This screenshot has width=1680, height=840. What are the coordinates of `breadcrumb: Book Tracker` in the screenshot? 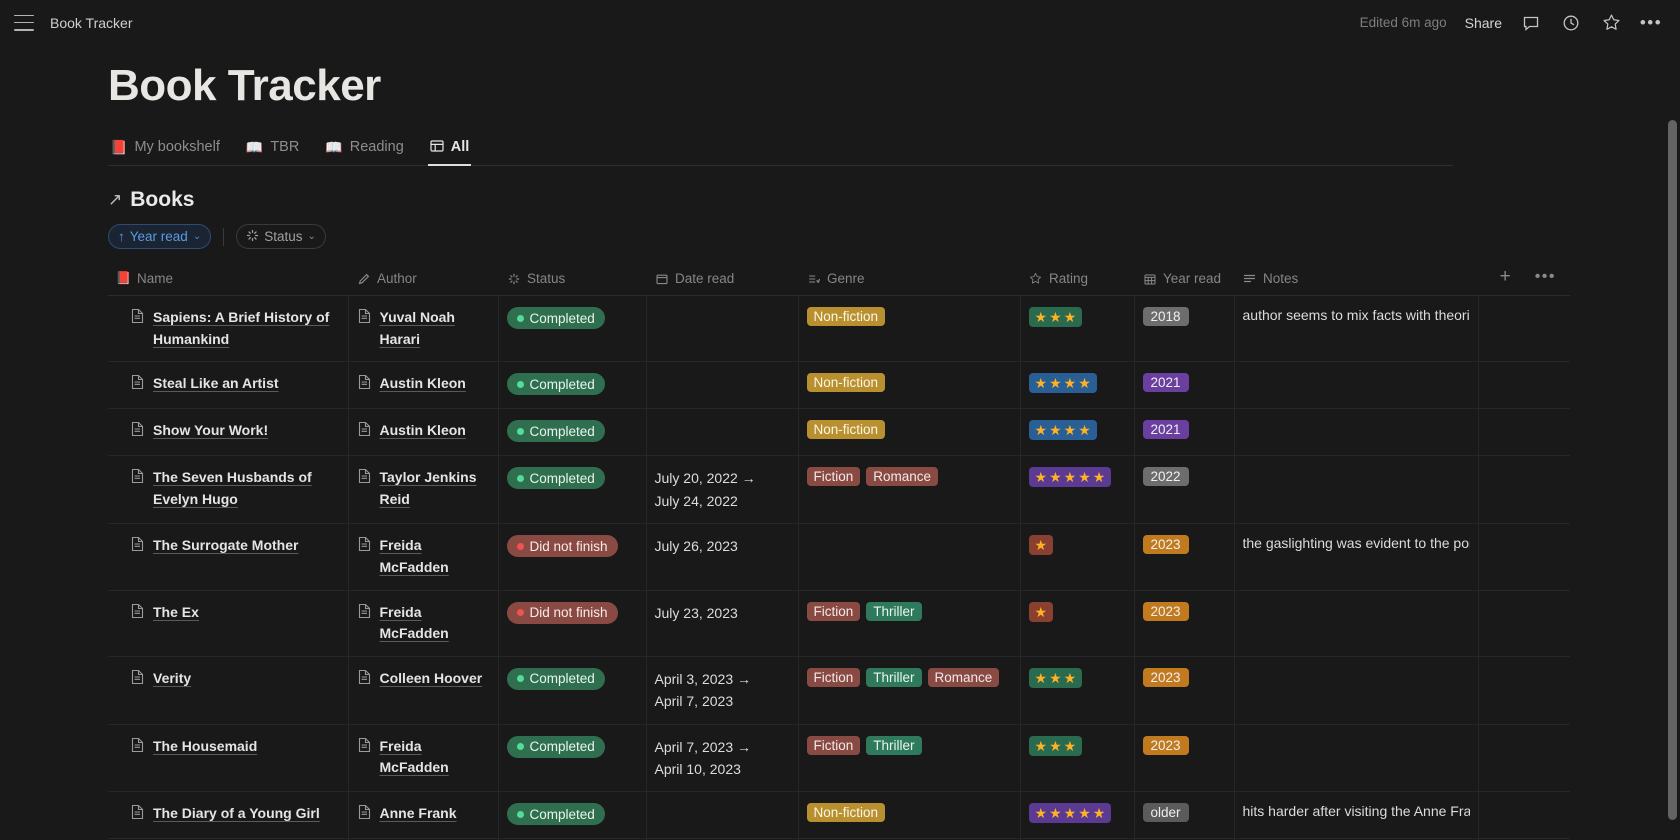 It's located at (91, 23).